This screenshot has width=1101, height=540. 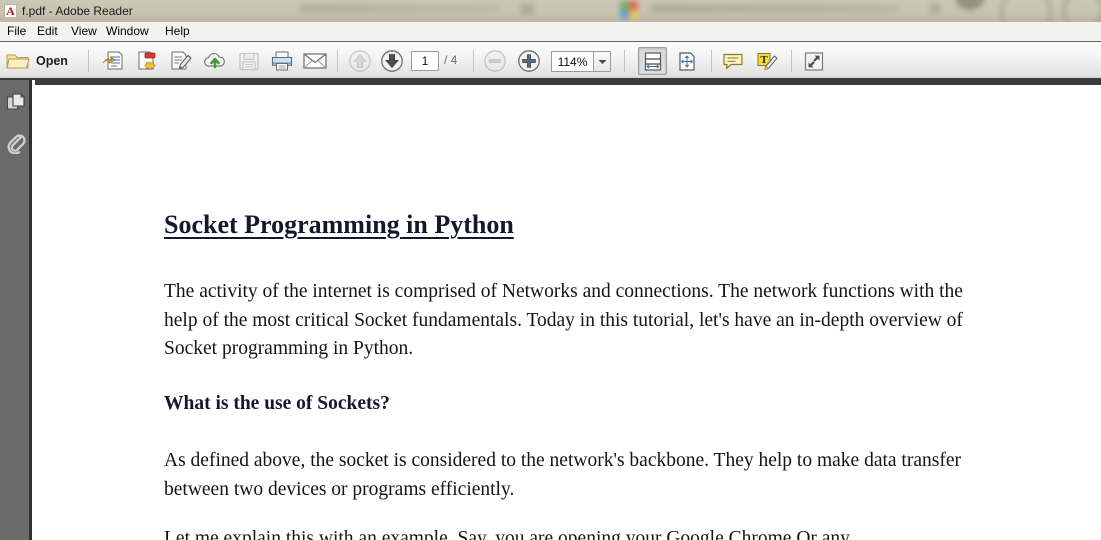 I want to click on upload-cloud-icon, so click(x=214, y=60).